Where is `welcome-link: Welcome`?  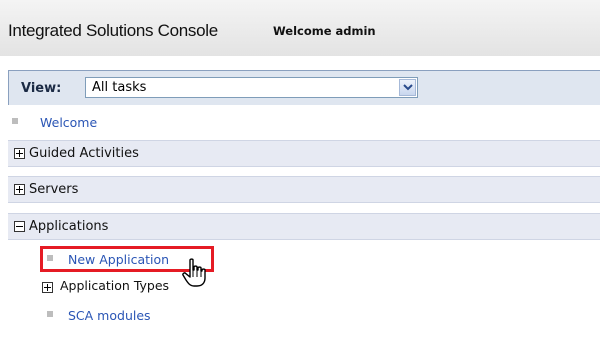 welcome-link: Welcome is located at coordinates (68, 122).